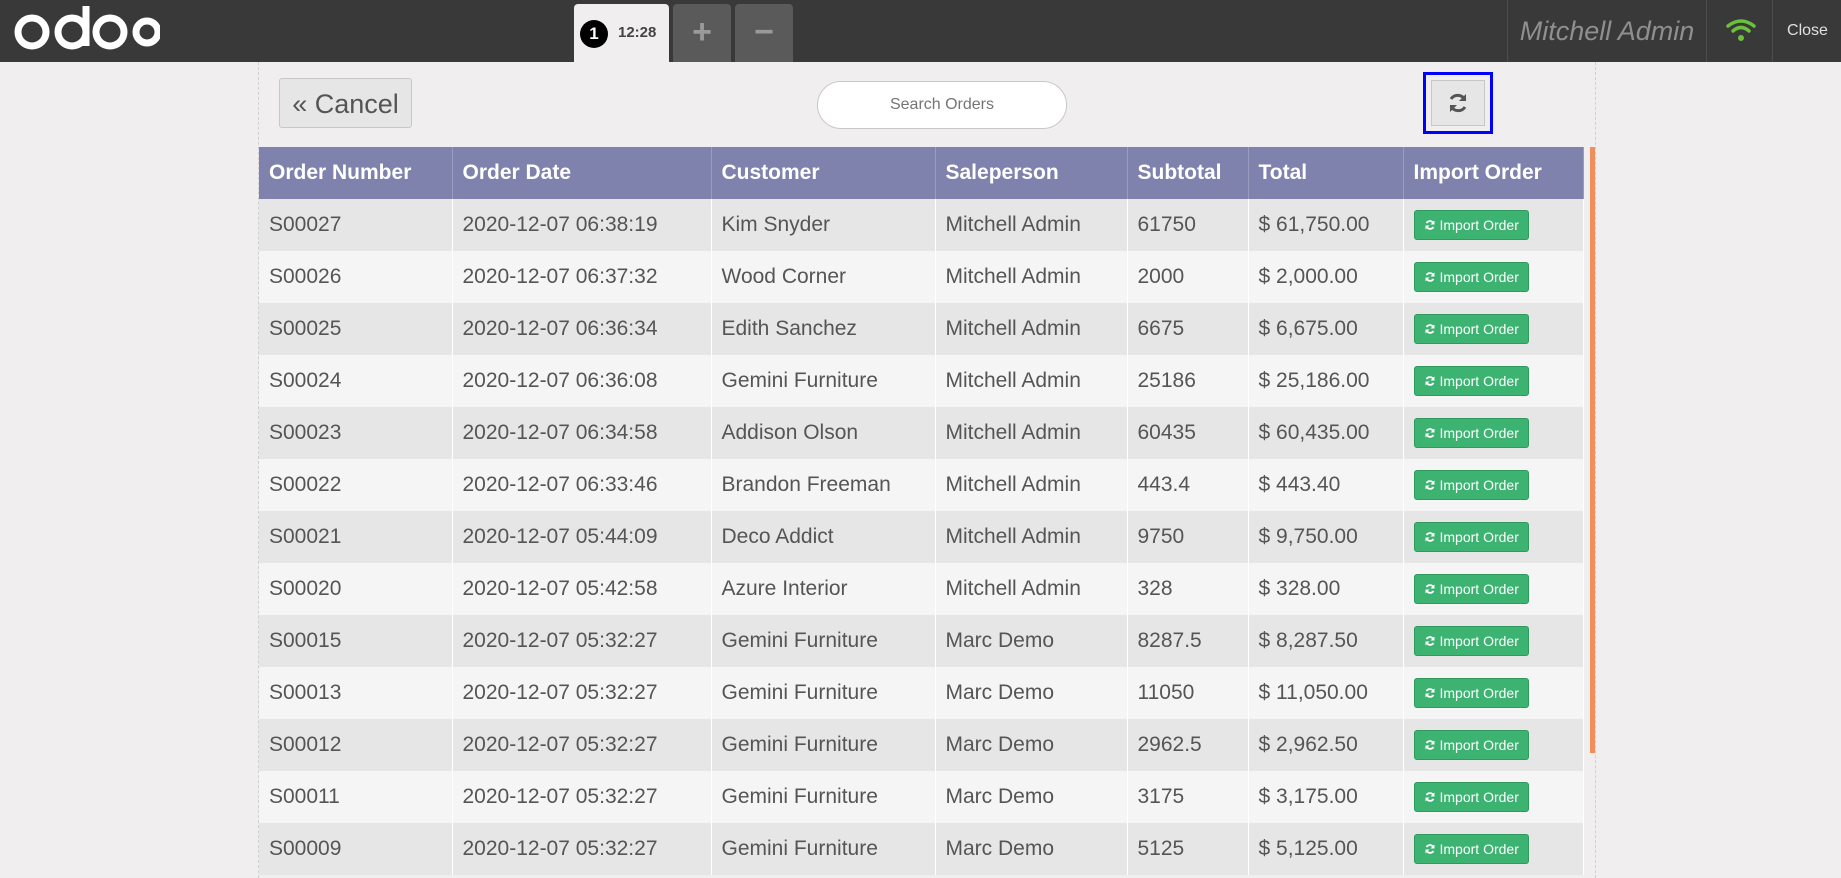 The height and width of the screenshot is (878, 1841). I want to click on order-number-cell: S00025, so click(356, 329).